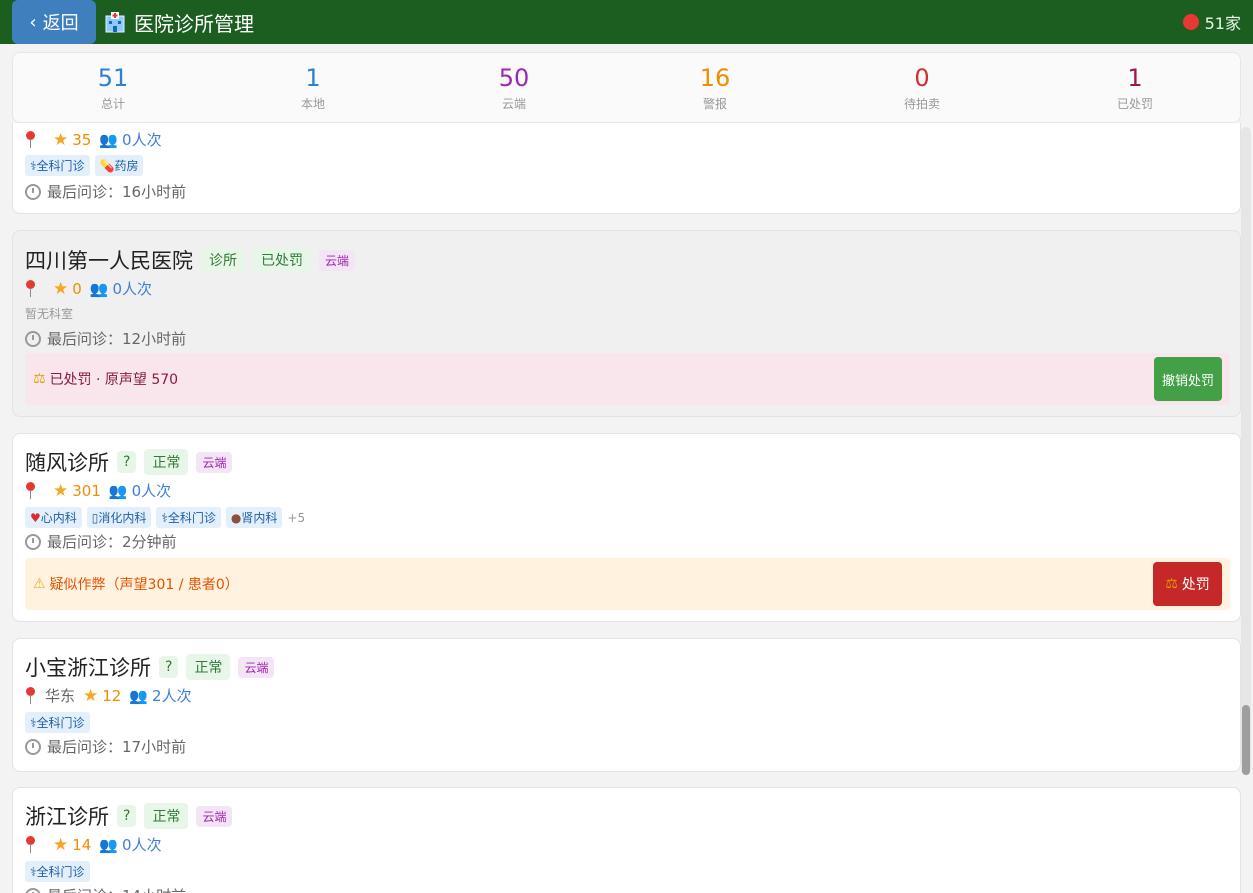 Image resolution: width=1253 pixels, height=893 pixels. Describe the element at coordinates (113, 78) in the screenshot. I see `stat-value: 51` at that location.